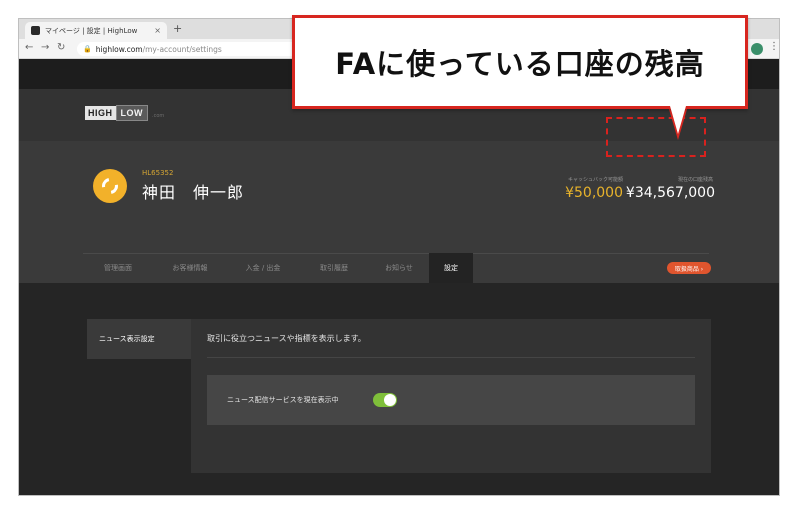 This screenshot has width=800, height=511. Describe the element at coordinates (87, 49) in the screenshot. I see `lock-icon: 🔒` at that location.